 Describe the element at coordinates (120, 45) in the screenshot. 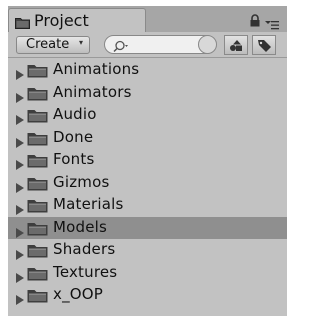

I see `search-icon` at that location.